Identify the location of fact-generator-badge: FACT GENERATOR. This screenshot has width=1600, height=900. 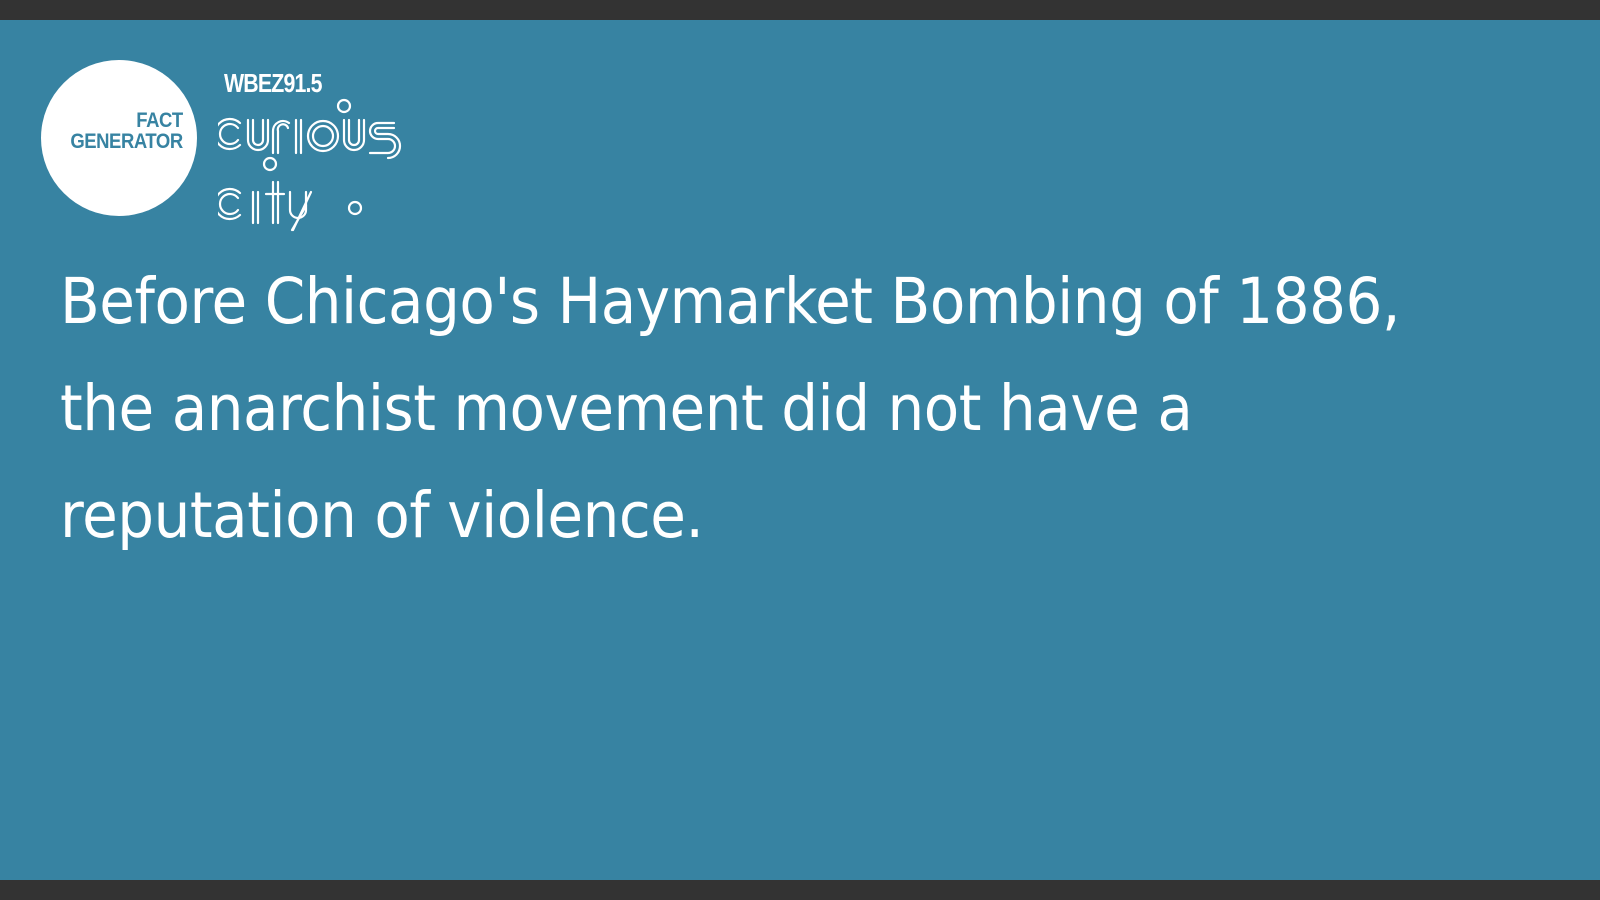
(119, 138).